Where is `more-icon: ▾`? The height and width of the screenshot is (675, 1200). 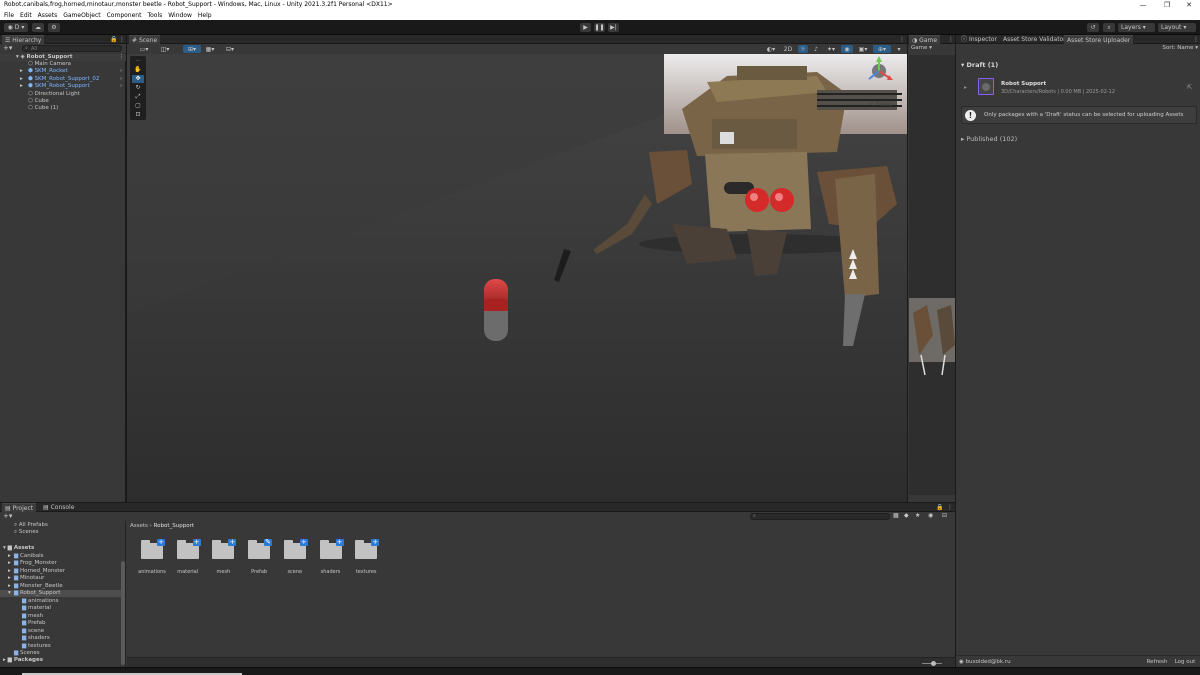
more-icon: ▾ is located at coordinates (899, 49).